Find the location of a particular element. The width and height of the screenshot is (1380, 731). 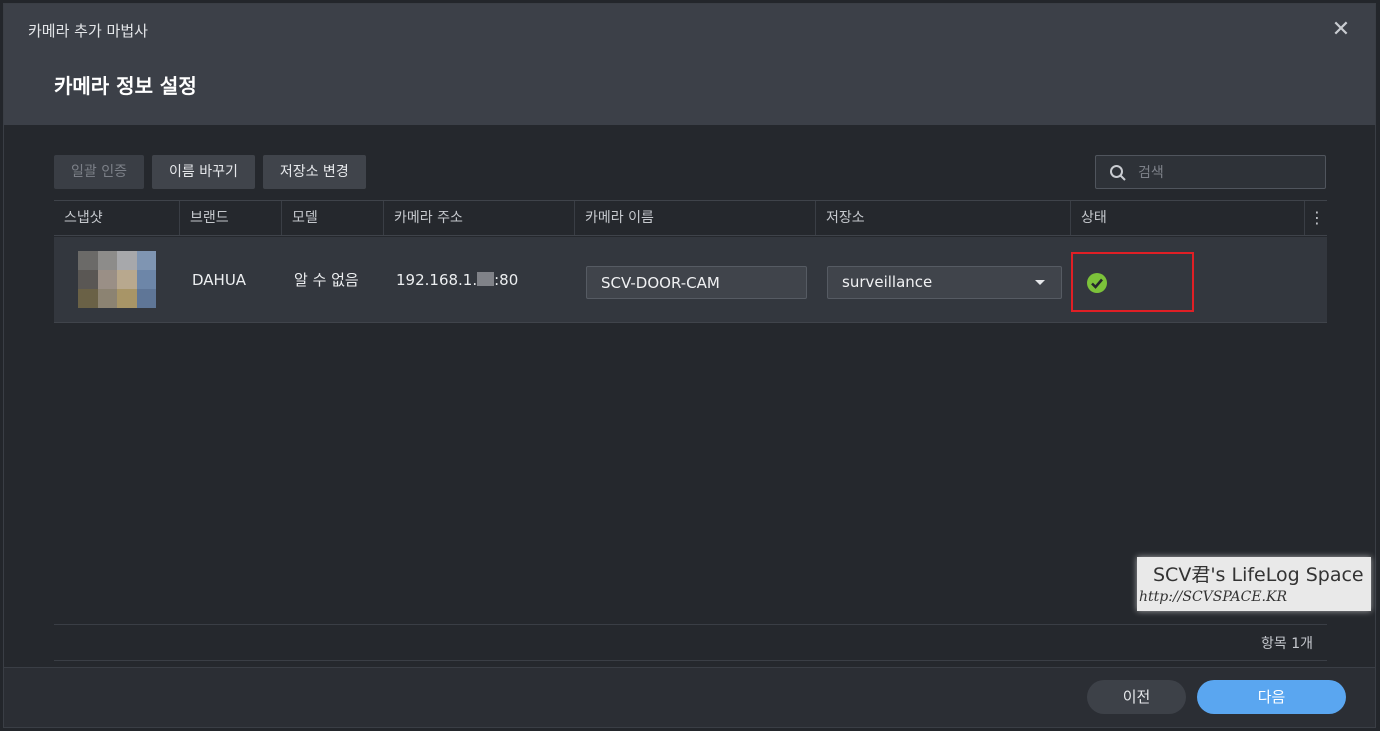

storage-selected-value: surveillance is located at coordinates (887, 282).